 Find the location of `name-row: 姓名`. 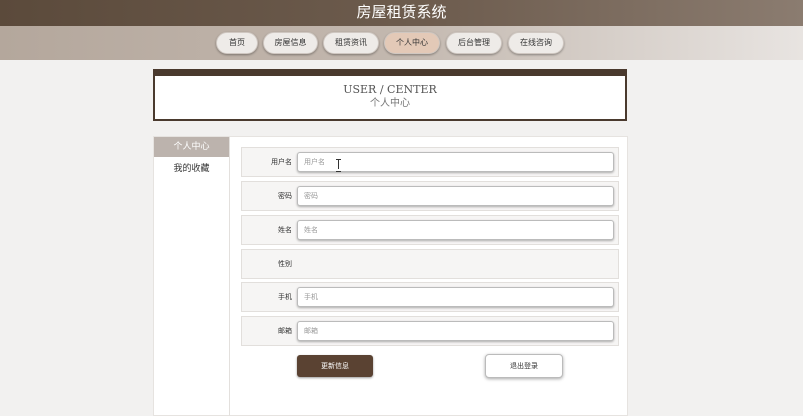

name-row: 姓名 is located at coordinates (430, 230).